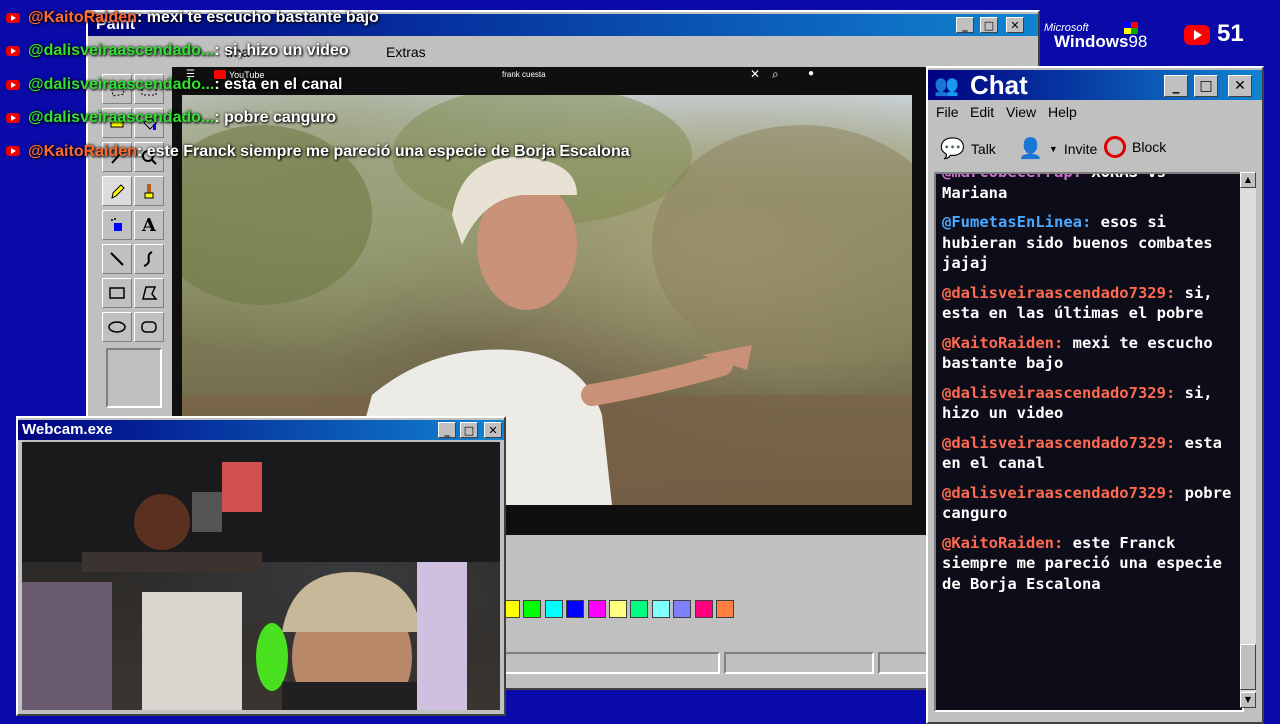 The height and width of the screenshot is (724, 1280). What do you see at coordinates (610, 663) in the screenshot?
I see `status-cell` at bounding box center [610, 663].